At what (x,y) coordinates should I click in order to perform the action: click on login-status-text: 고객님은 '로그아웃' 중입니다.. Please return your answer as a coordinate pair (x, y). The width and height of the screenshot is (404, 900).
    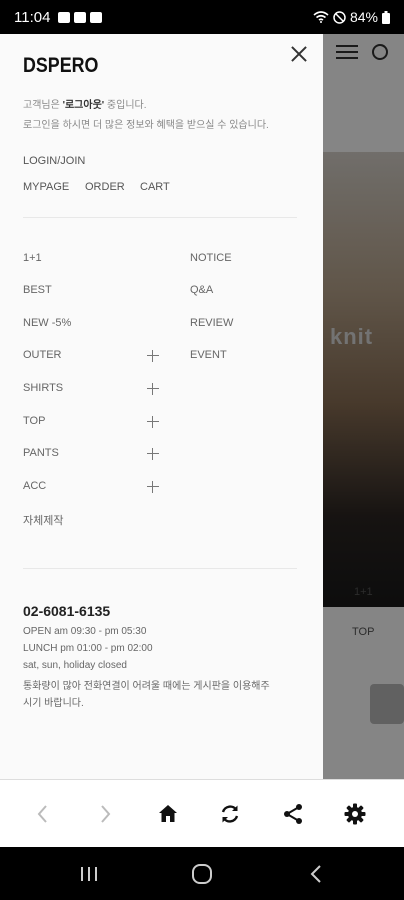
    Looking at the image, I should click on (85, 105).